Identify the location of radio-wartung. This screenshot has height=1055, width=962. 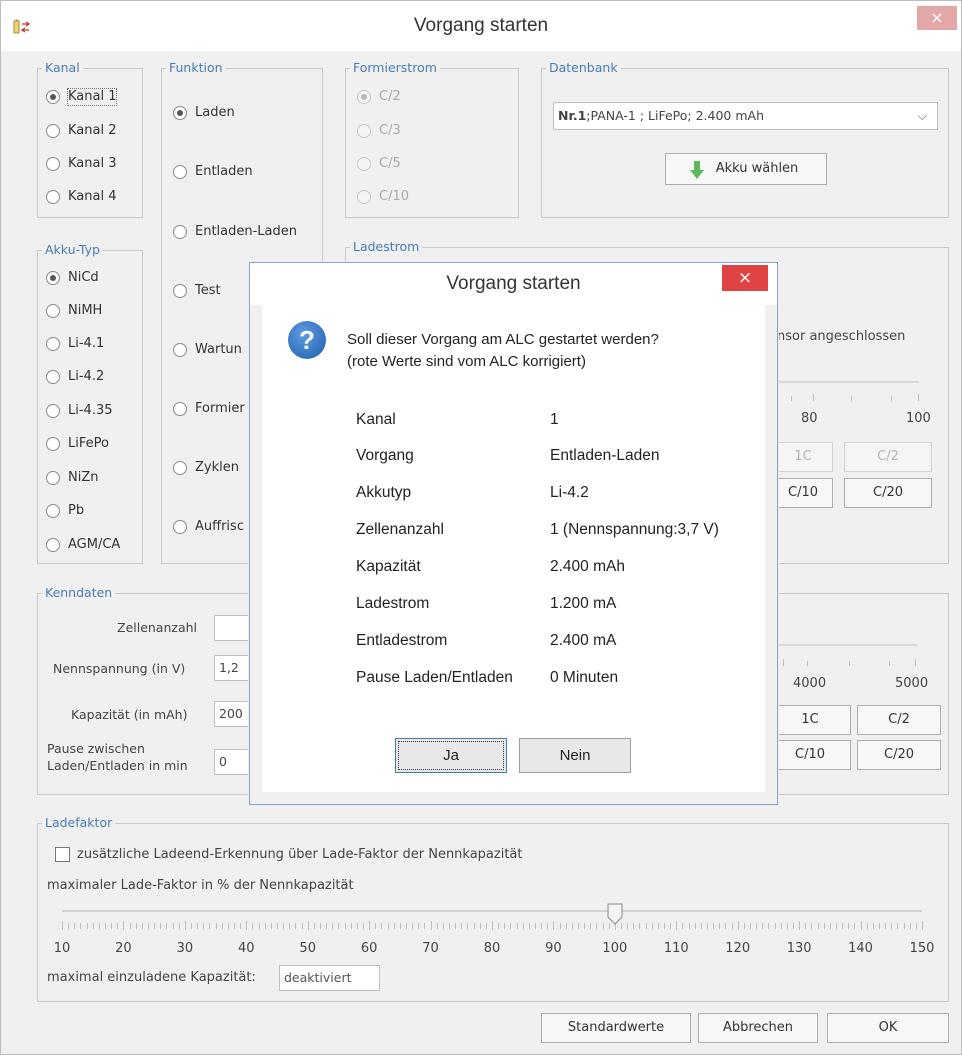
(180, 350).